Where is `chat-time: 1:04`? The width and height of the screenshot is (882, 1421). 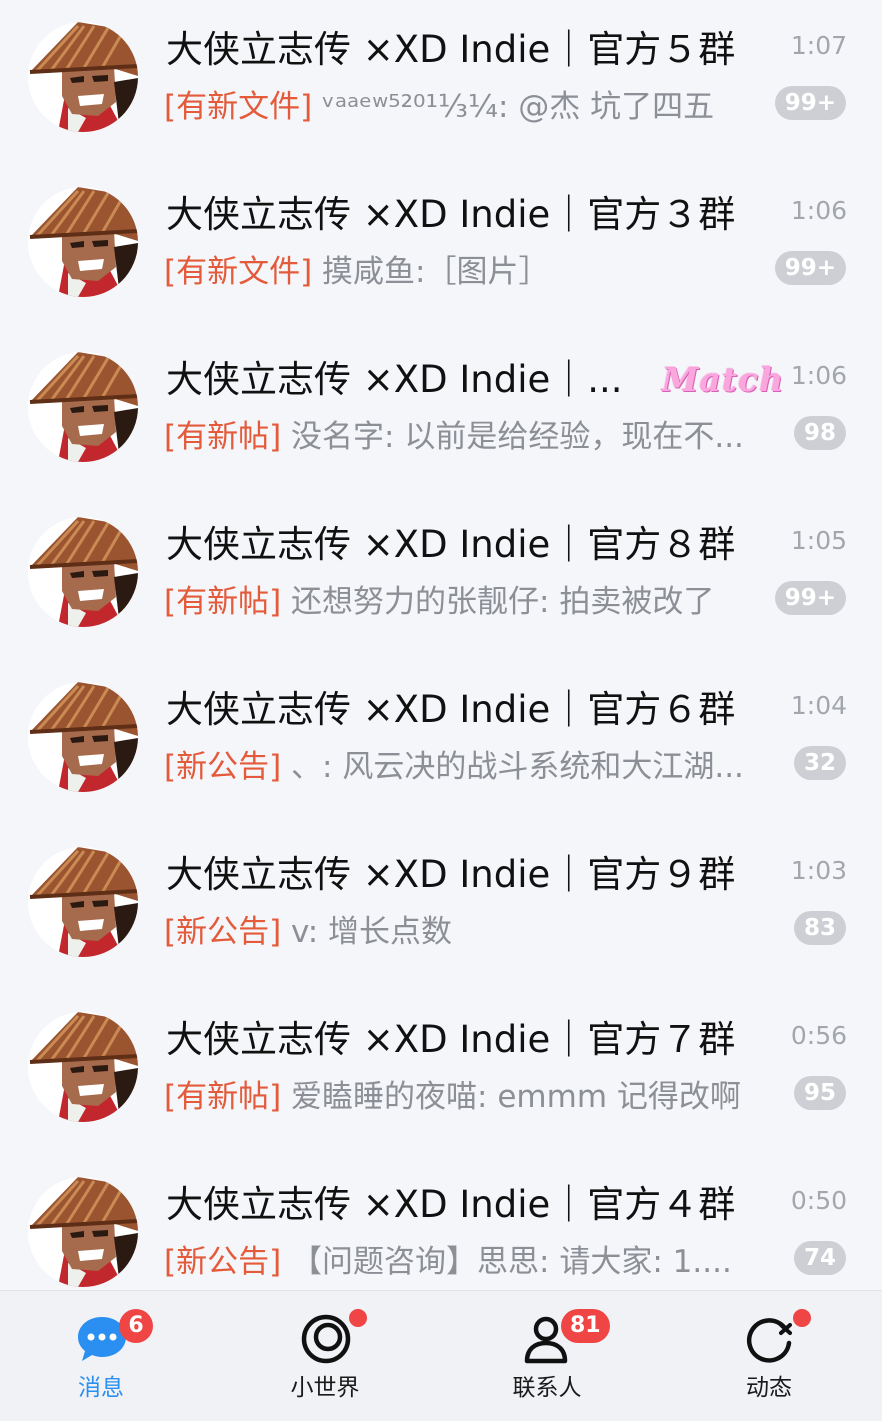
chat-time: 1:04 is located at coordinates (818, 705).